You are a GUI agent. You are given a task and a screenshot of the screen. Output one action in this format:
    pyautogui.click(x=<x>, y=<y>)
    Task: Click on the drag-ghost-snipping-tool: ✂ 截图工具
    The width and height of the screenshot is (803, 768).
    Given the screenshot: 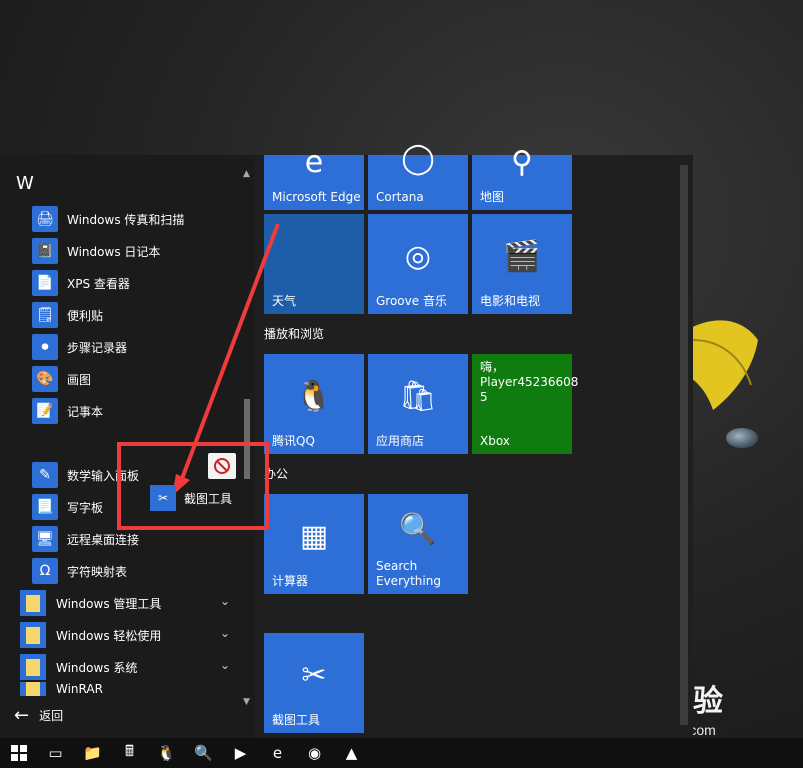 What is the action you would take?
    pyautogui.click(x=210, y=498)
    